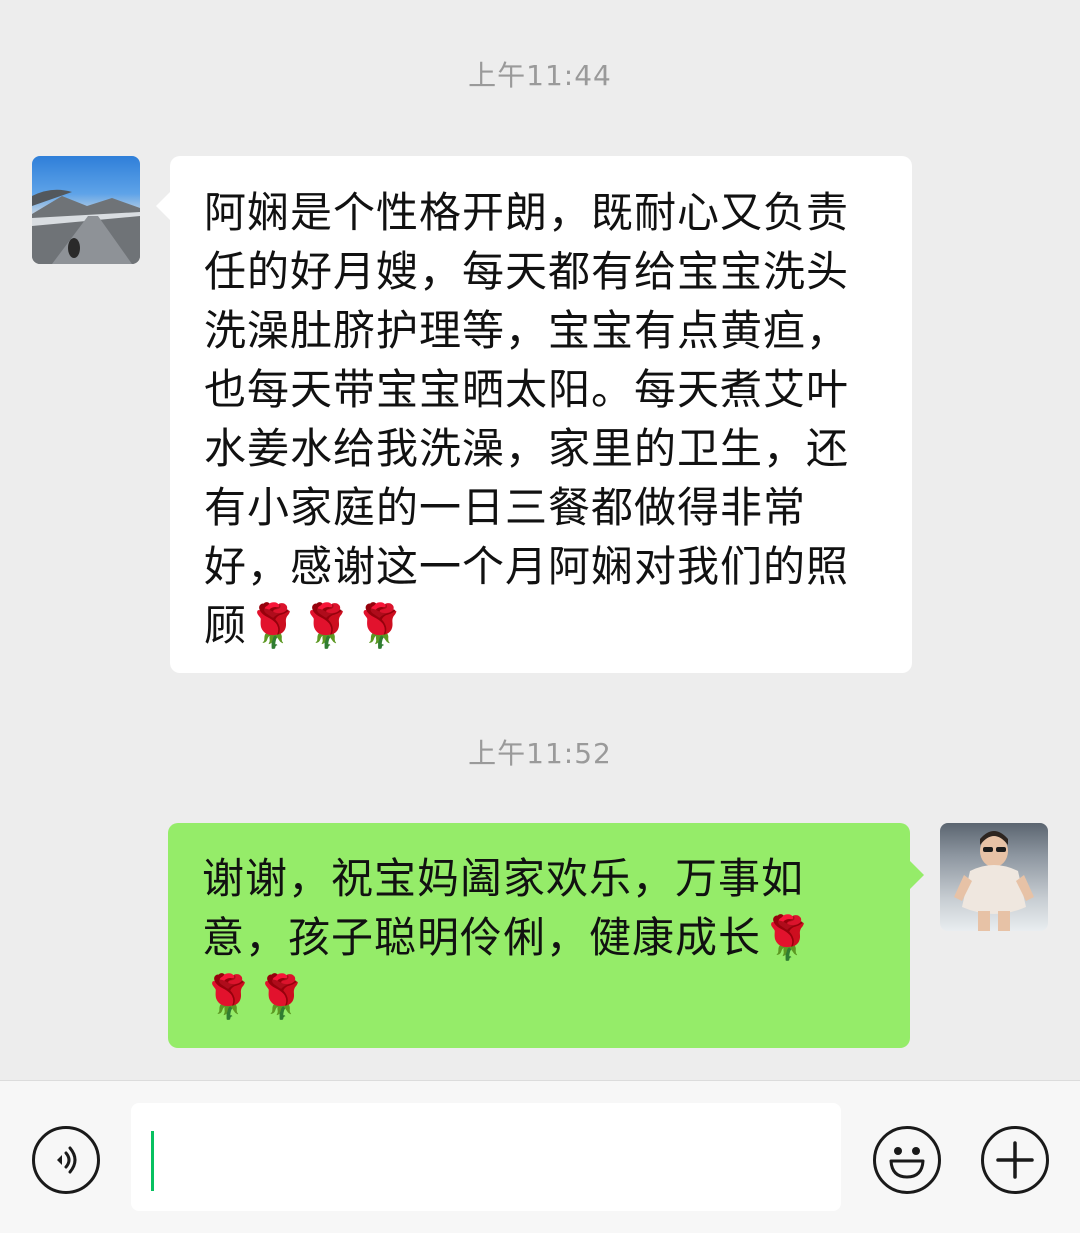 The image size is (1080, 1233). I want to click on contact-avatar, so click(86, 210).